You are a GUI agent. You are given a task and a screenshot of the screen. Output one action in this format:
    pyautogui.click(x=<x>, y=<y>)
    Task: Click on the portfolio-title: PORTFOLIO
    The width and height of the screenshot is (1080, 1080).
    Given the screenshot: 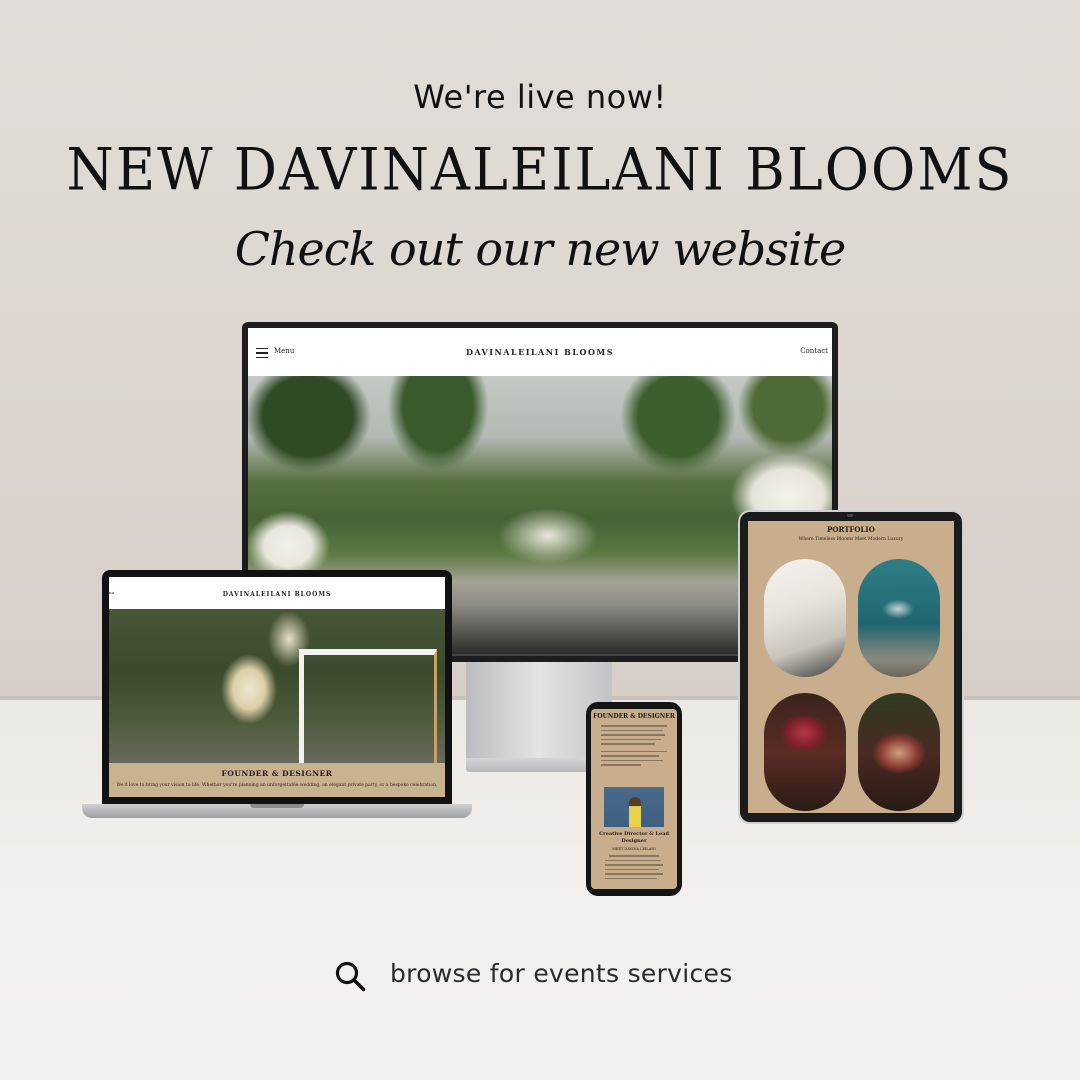 What is the action you would take?
    pyautogui.click(x=851, y=529)
    